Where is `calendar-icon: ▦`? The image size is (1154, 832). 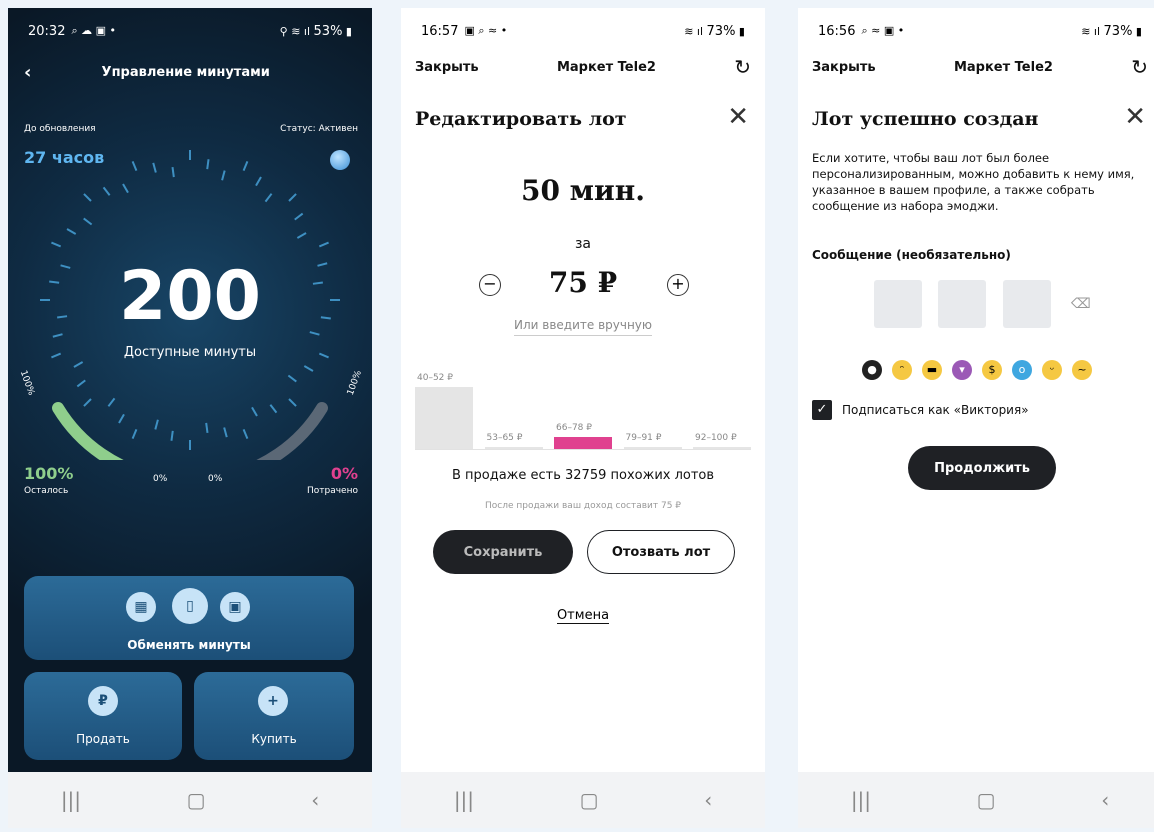
calendar-icon: ▦ is located at coordinates (141, 607).